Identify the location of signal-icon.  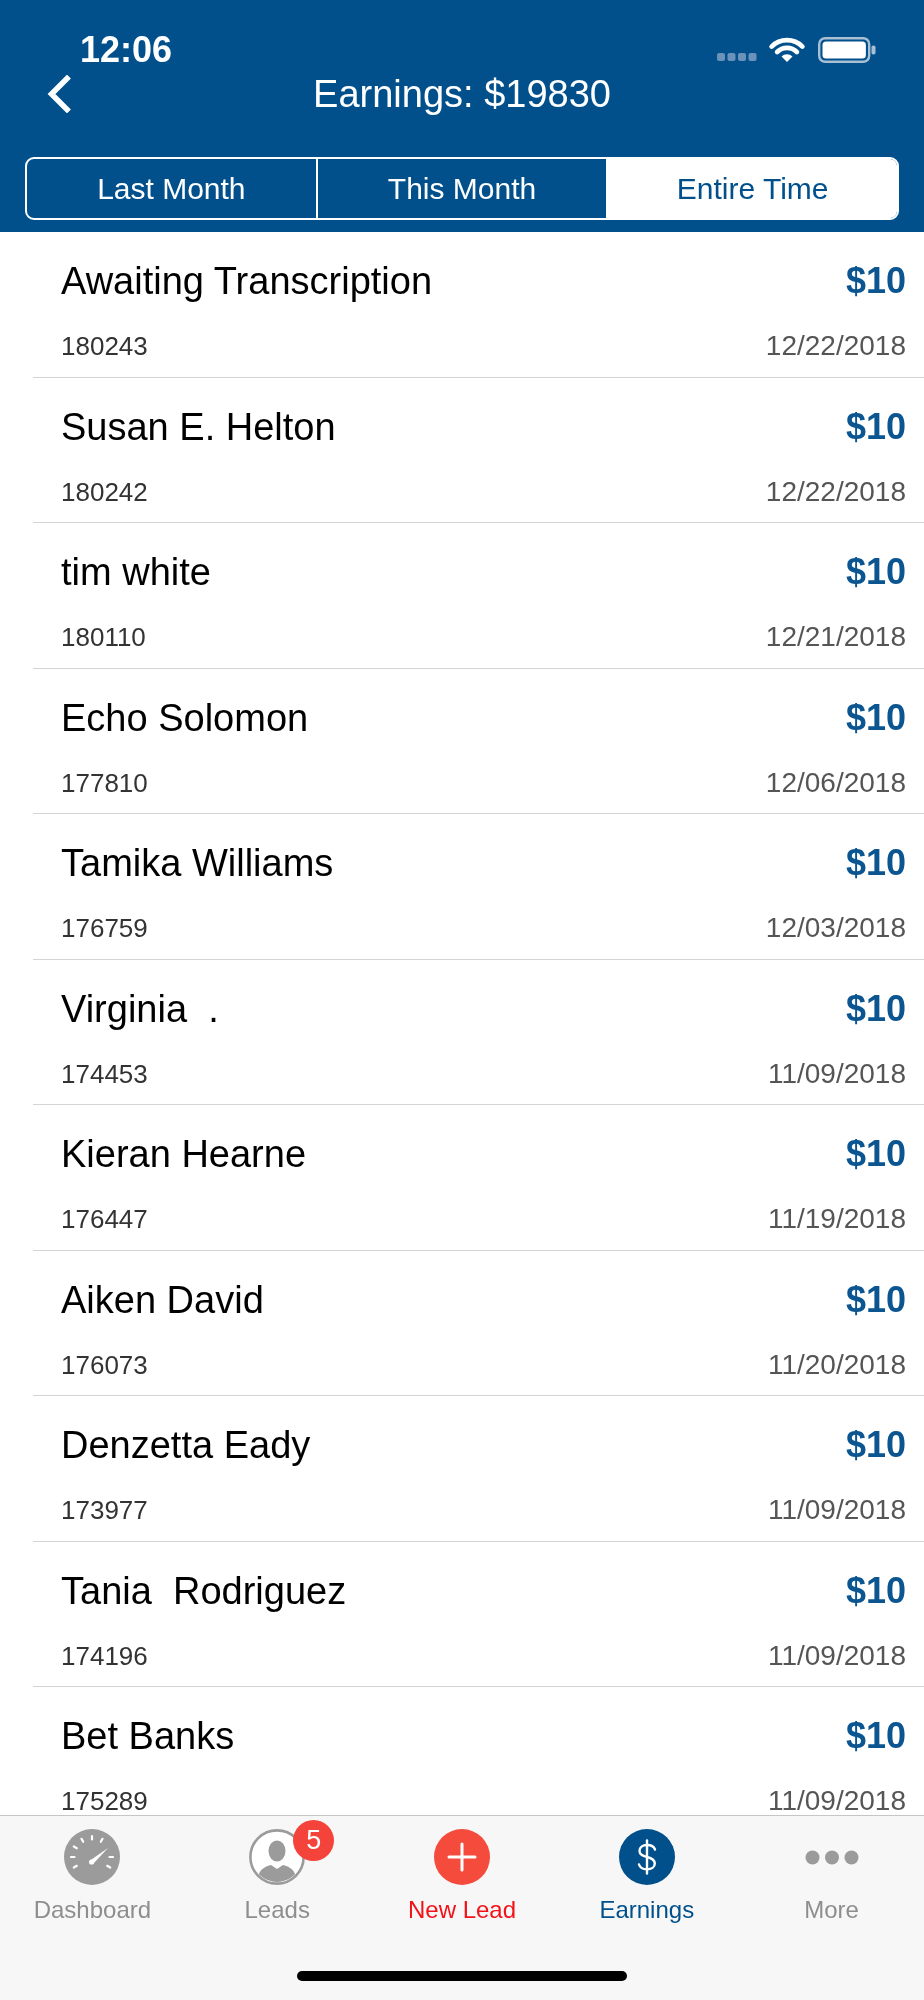
(737, 57).